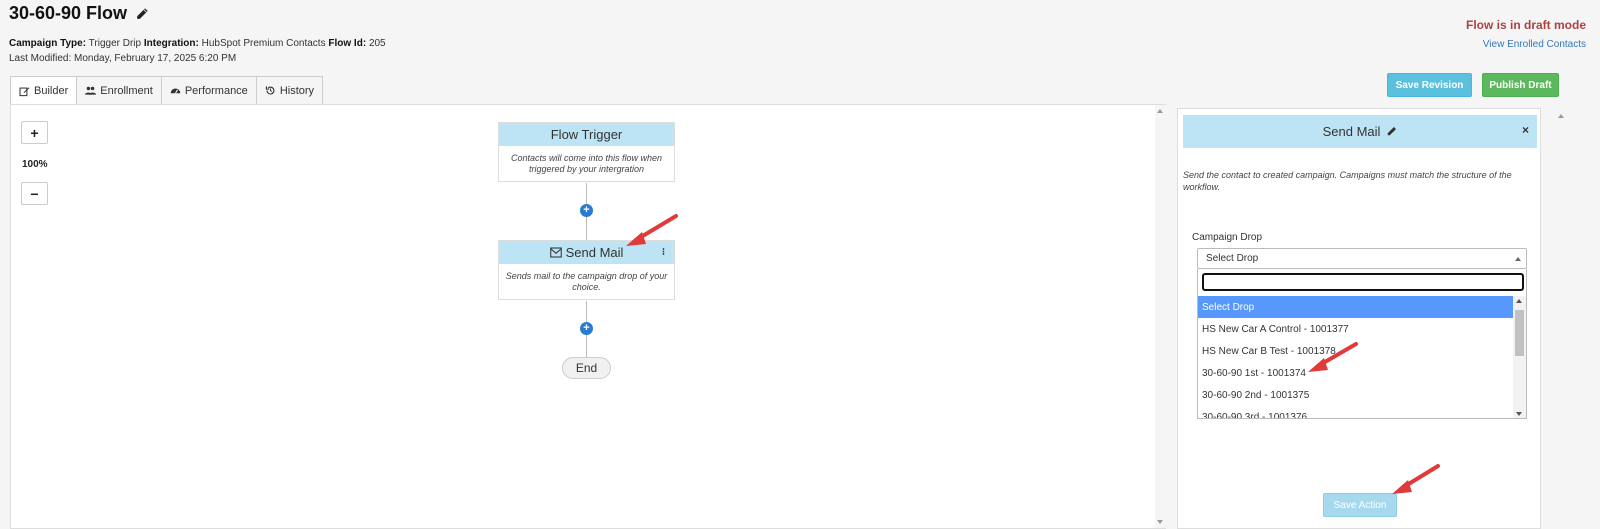  What do you see at coordinates (115, 43) in the screenshot?
I see `campaign-type-value: Trigger Drip` at bounding box center [115, 43].